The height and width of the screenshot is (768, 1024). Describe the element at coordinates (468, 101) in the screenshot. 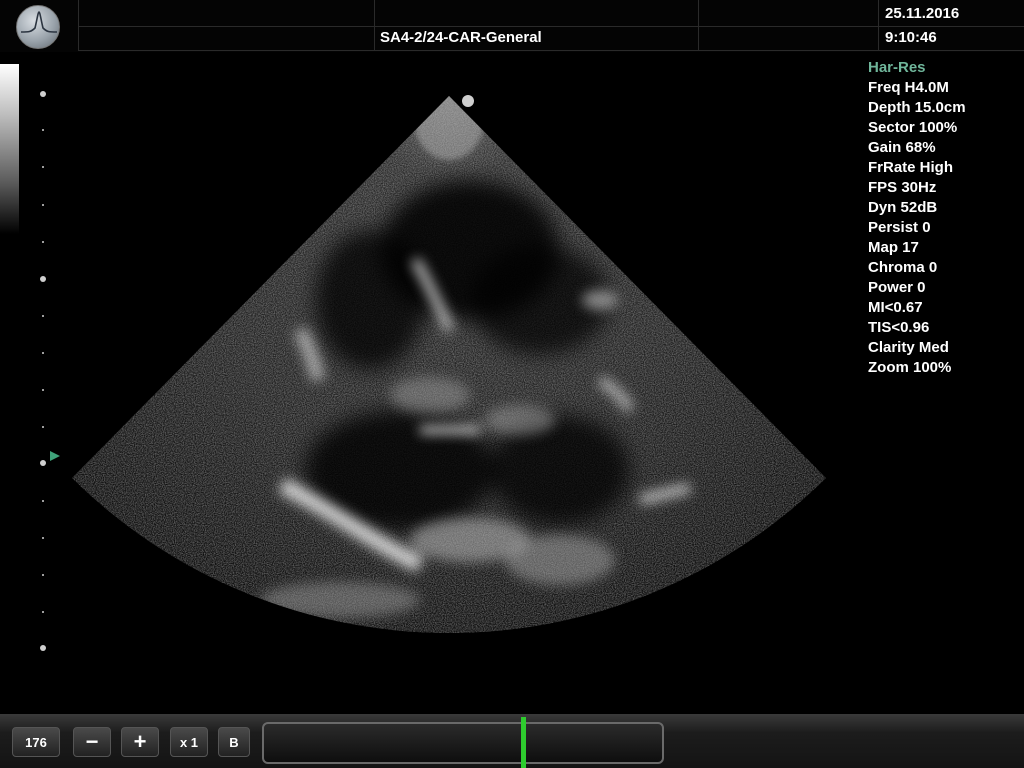

I see `orientation-marker` at that location.